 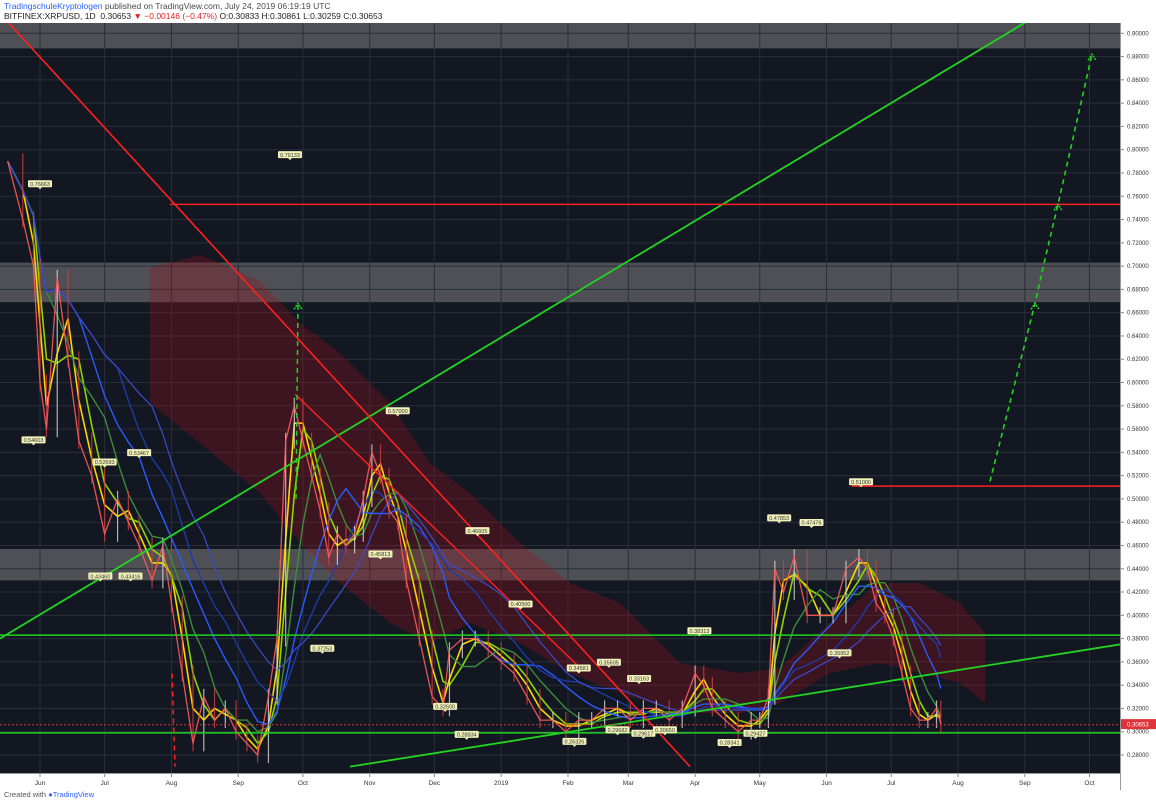 What do you see at coordinates (381, 555) in the screenshot?
I see `annotation-label: 0.45813` at bounding box center [381, 555].